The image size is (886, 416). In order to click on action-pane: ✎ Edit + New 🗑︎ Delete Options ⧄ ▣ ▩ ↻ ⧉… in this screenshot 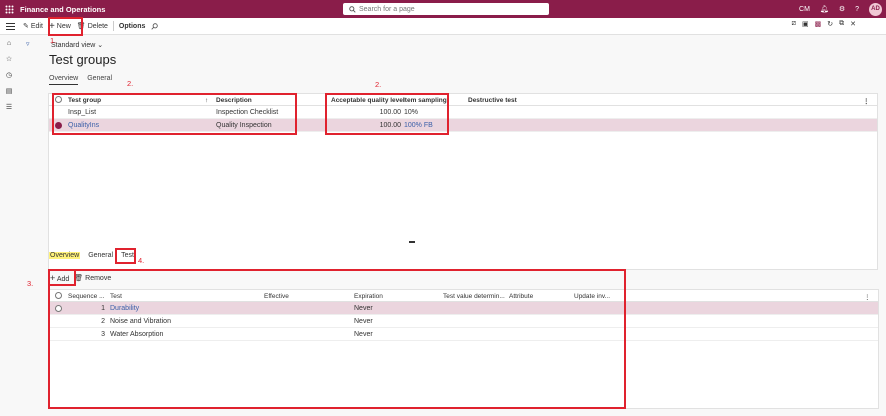, I will do `click(443, 26)`.